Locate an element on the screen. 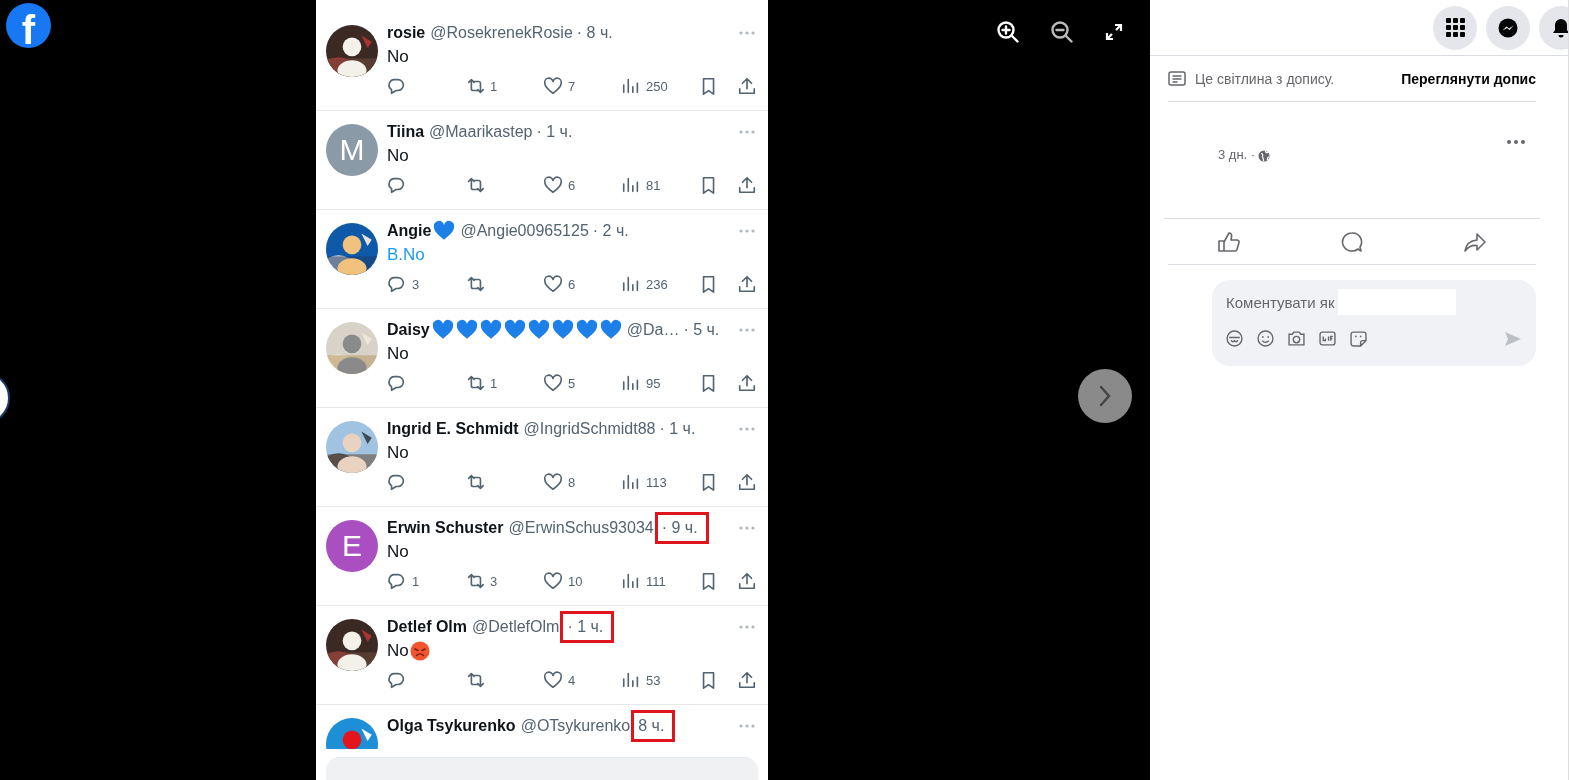  avatar-sticker-icon is located at coordinates (1234, 338).